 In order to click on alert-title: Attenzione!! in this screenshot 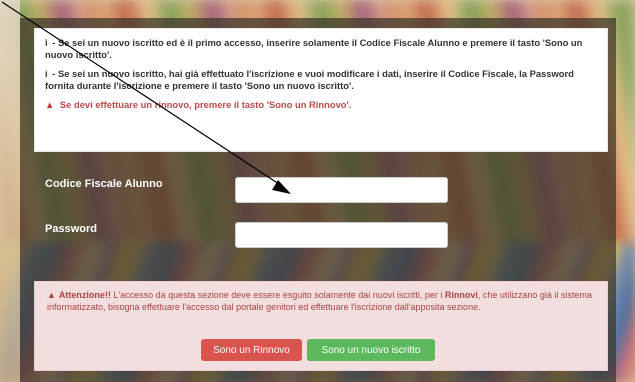, I will do `click(84, 295)`.